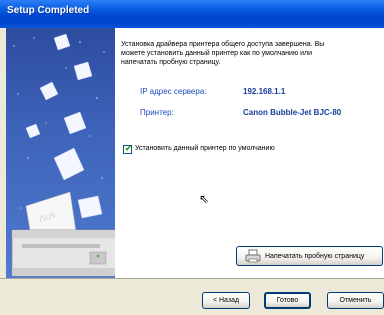 The width and height of the screenshot is (384, 315). What do you see at coordinates (173, 91) in the screenshot?
I see `server-ip-label: IP адрес сервера:` at bounding box center [173, 91].